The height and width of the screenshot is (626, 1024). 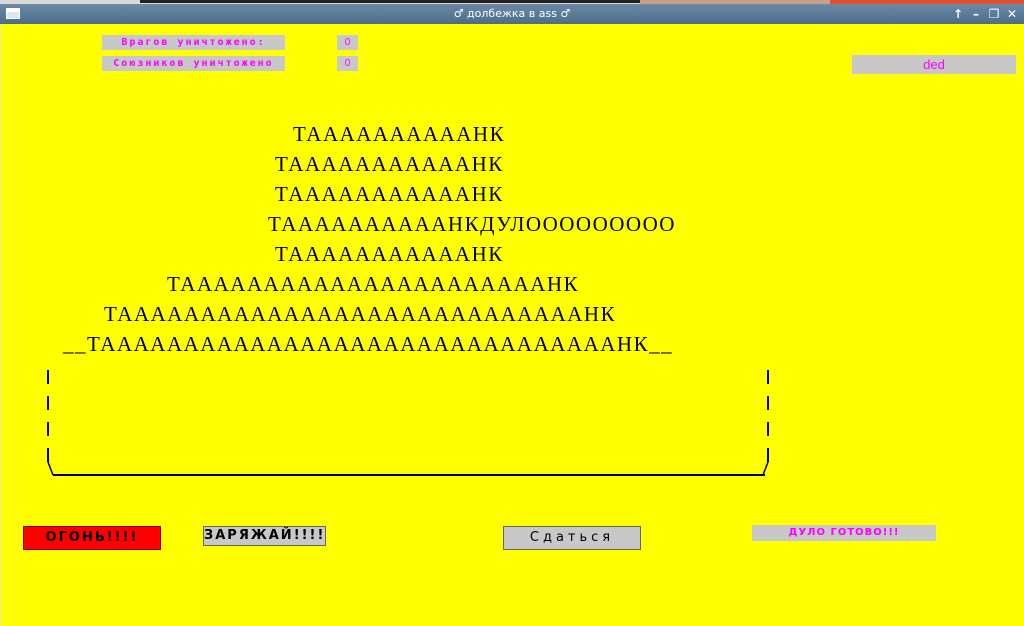 I want to click on barrel-status: ДУЛО ГОТОВО!!!, so click(x=844, y=533).